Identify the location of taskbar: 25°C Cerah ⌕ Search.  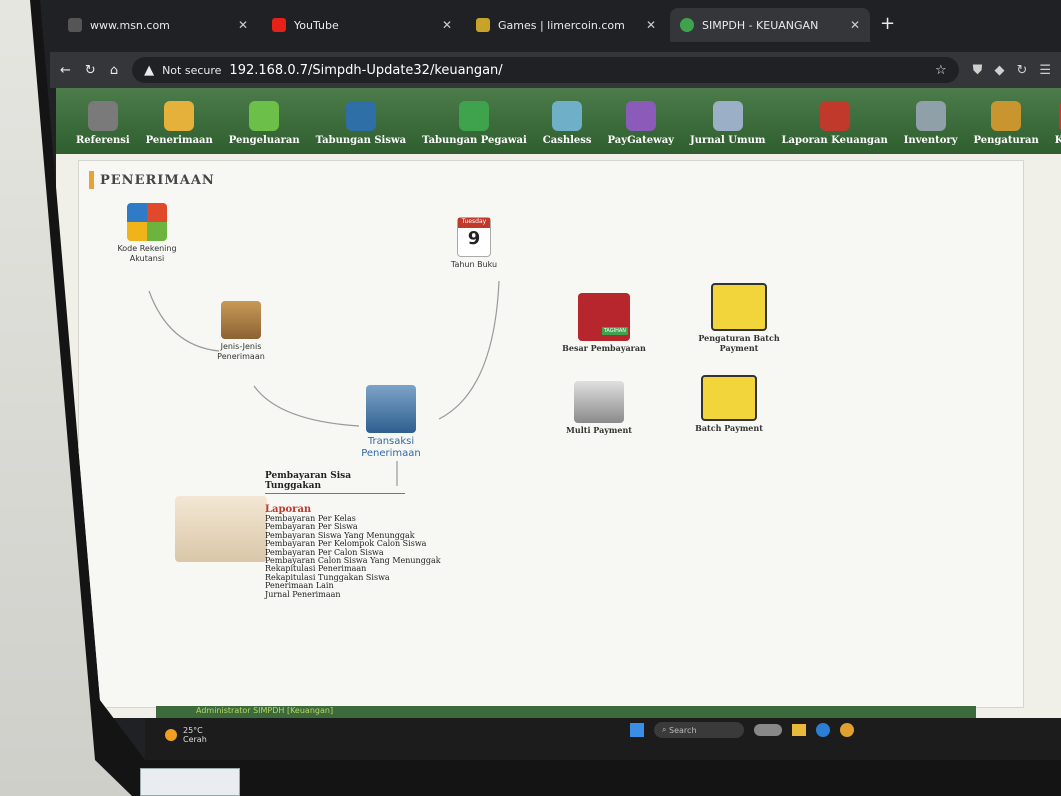
(603, 739).